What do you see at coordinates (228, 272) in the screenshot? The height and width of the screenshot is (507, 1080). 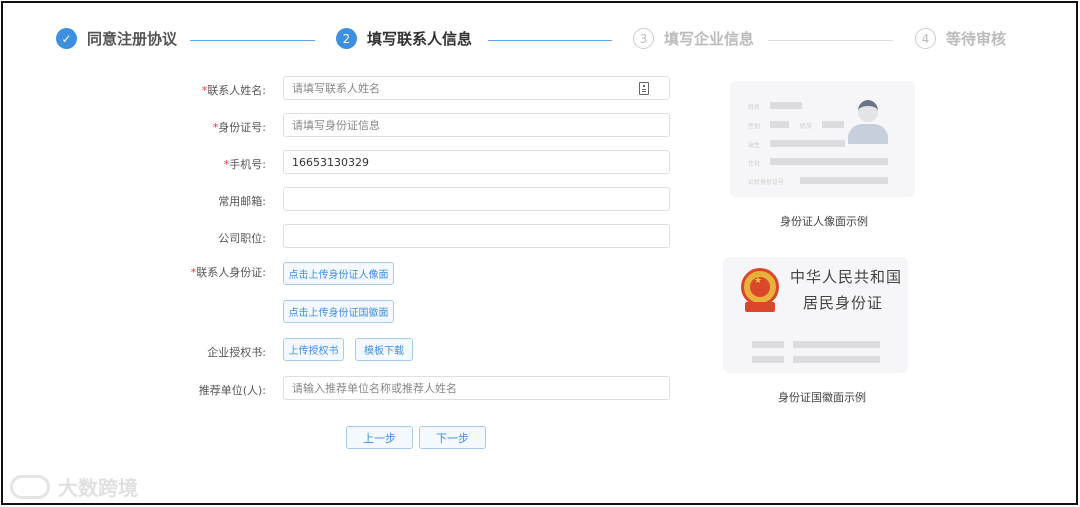 I see `id-card-label: *联系人身份证:` at bounding box center [228, 272].